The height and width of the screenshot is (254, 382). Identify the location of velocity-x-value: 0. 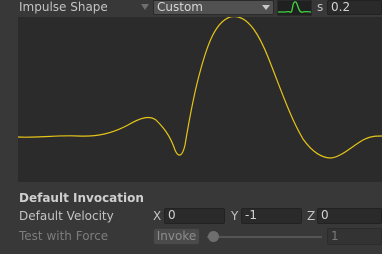
(172, 215).